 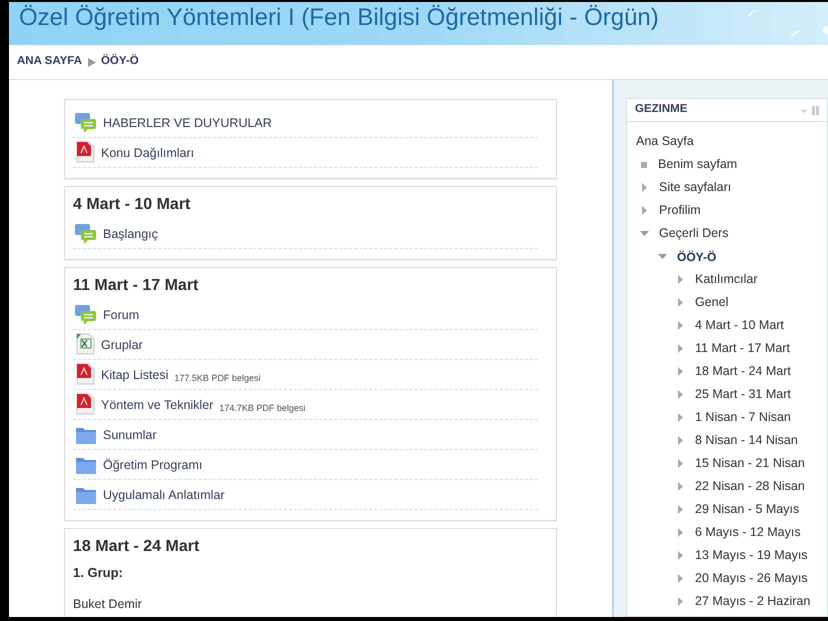 What do you see at coordinates (262, 408) in the screenshot?
I see `file-size: 174.7KB PDF belgesi` at bounding box center [262, 408].